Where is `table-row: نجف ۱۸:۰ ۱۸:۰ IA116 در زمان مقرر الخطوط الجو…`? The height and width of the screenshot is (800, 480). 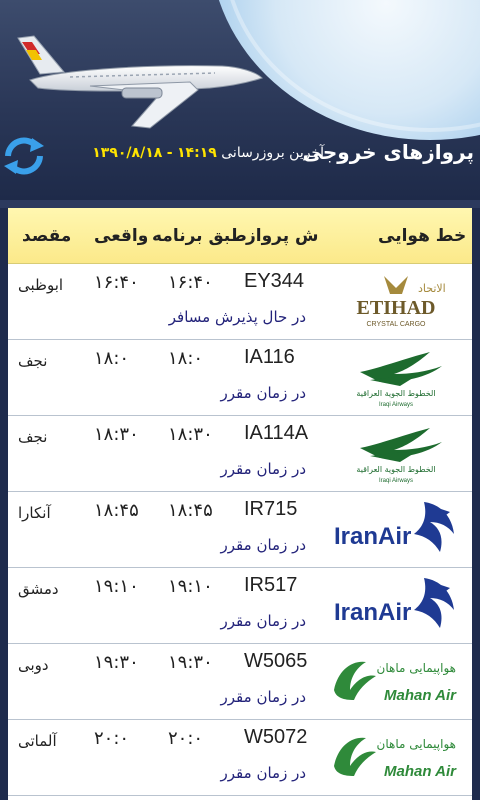
table-row: نجف ۱۸:۰ ۱۸:۰ IA116 در زمان مقرر الخطوط الجو… is located at coordinates (240, 378).